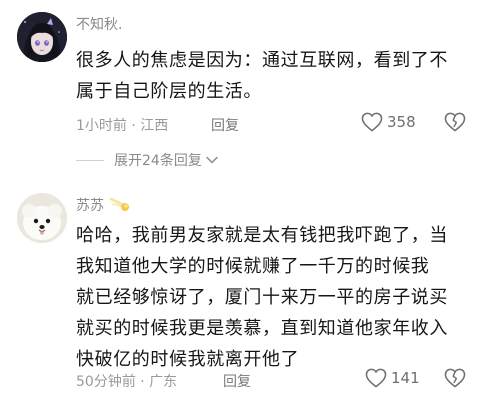 Image resolution: width=489 pixels, height=404 pixels. I want to click on expand-divider, so click(90, 160).